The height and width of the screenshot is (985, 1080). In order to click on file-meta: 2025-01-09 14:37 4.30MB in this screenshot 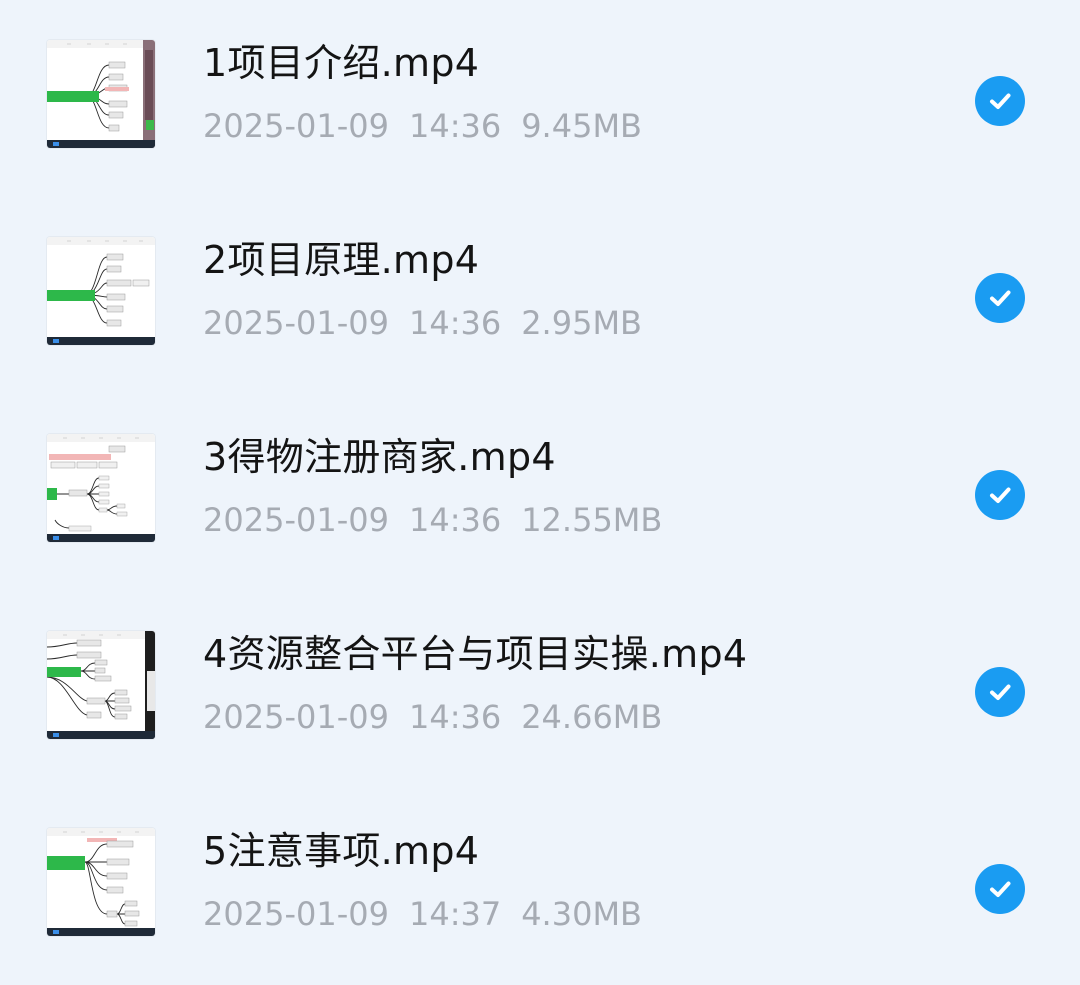, I will do `click(432, 914)`.